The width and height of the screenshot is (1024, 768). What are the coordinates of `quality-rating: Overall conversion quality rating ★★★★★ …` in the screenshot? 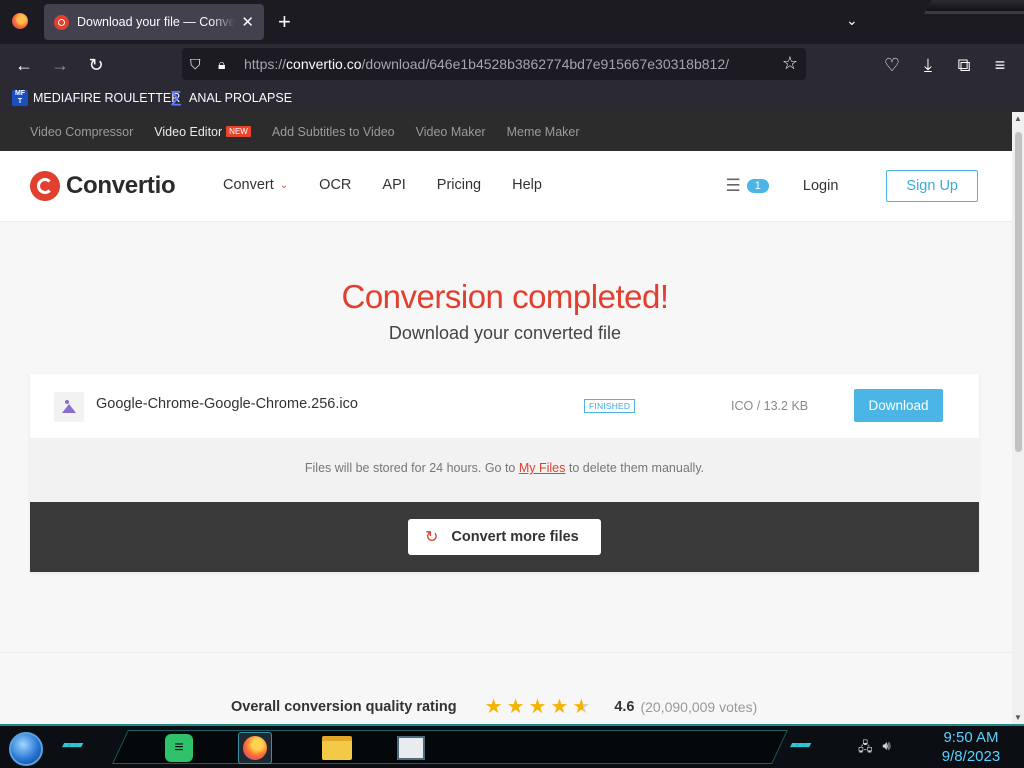 It's located at (494, 706).